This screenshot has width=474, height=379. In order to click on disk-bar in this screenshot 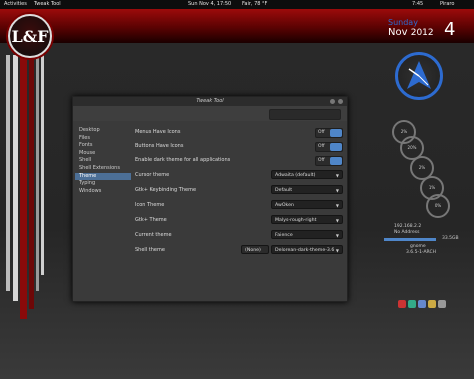, I will do `click(410, 239)`.